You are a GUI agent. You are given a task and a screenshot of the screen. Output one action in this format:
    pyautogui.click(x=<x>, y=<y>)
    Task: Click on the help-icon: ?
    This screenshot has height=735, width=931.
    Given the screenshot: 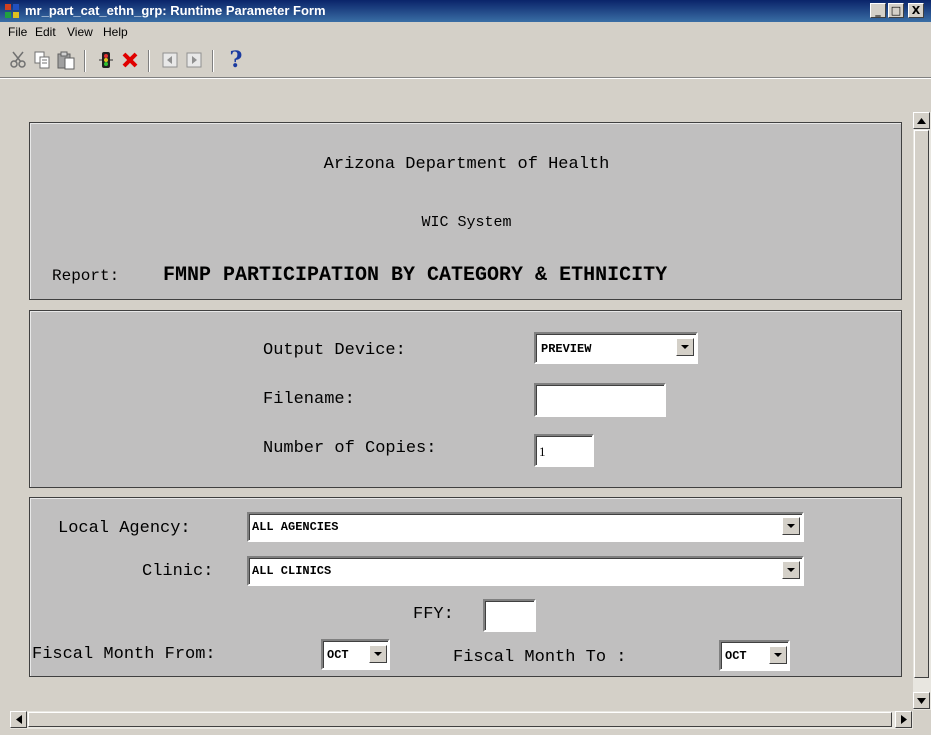 What is the action you would take?
    pyautogui.click(x=236, y=60)
    